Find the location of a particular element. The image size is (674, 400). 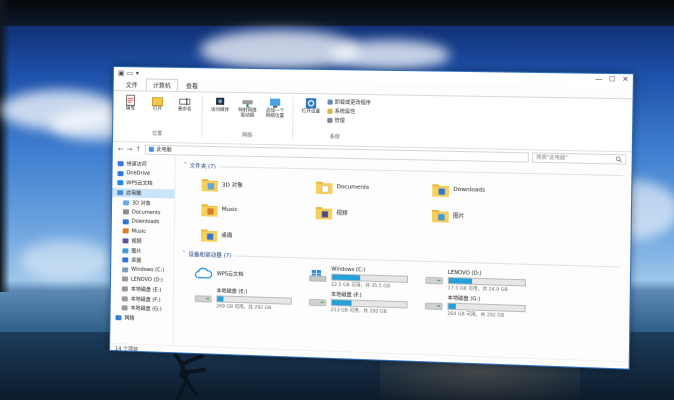

open-button: 打开 is located at coordinates (157, 103).